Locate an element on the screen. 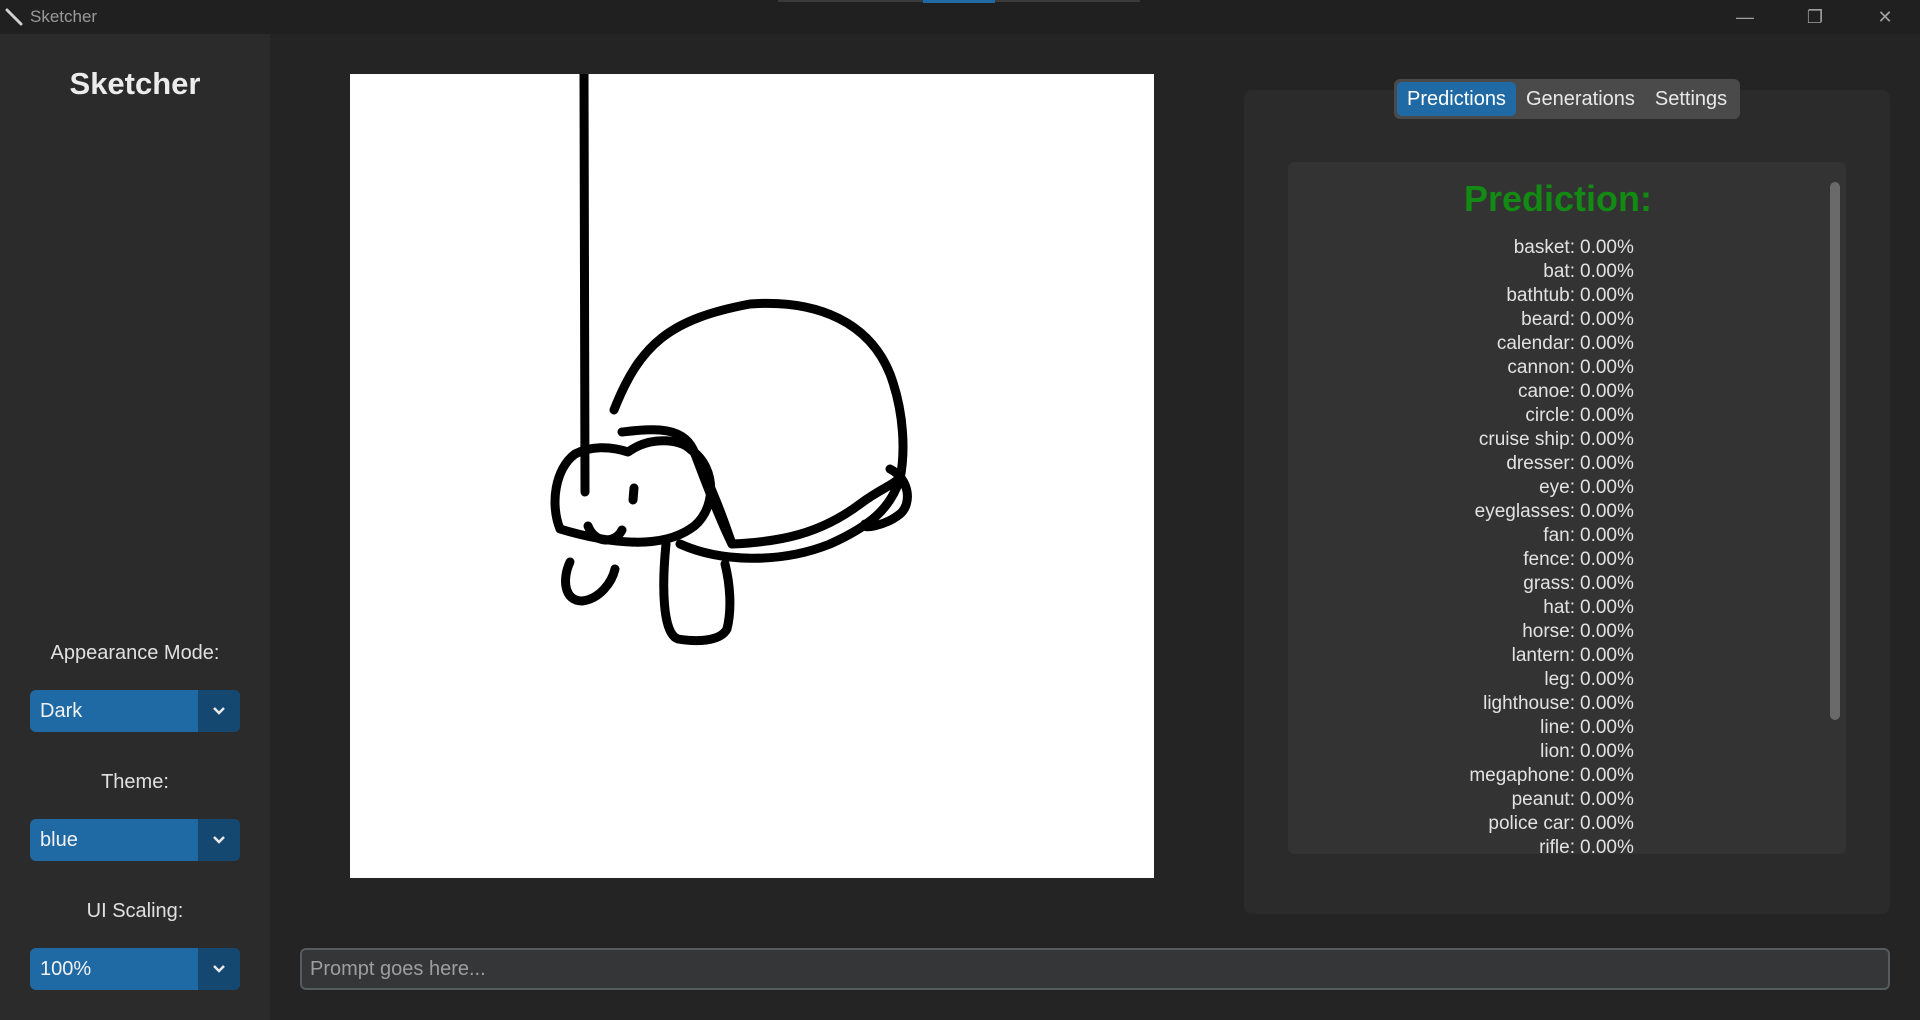 Image resolution: width=1920 pixels, height=1020 pixels. prediction-label: eye: is located at coordinates (1557, 487).